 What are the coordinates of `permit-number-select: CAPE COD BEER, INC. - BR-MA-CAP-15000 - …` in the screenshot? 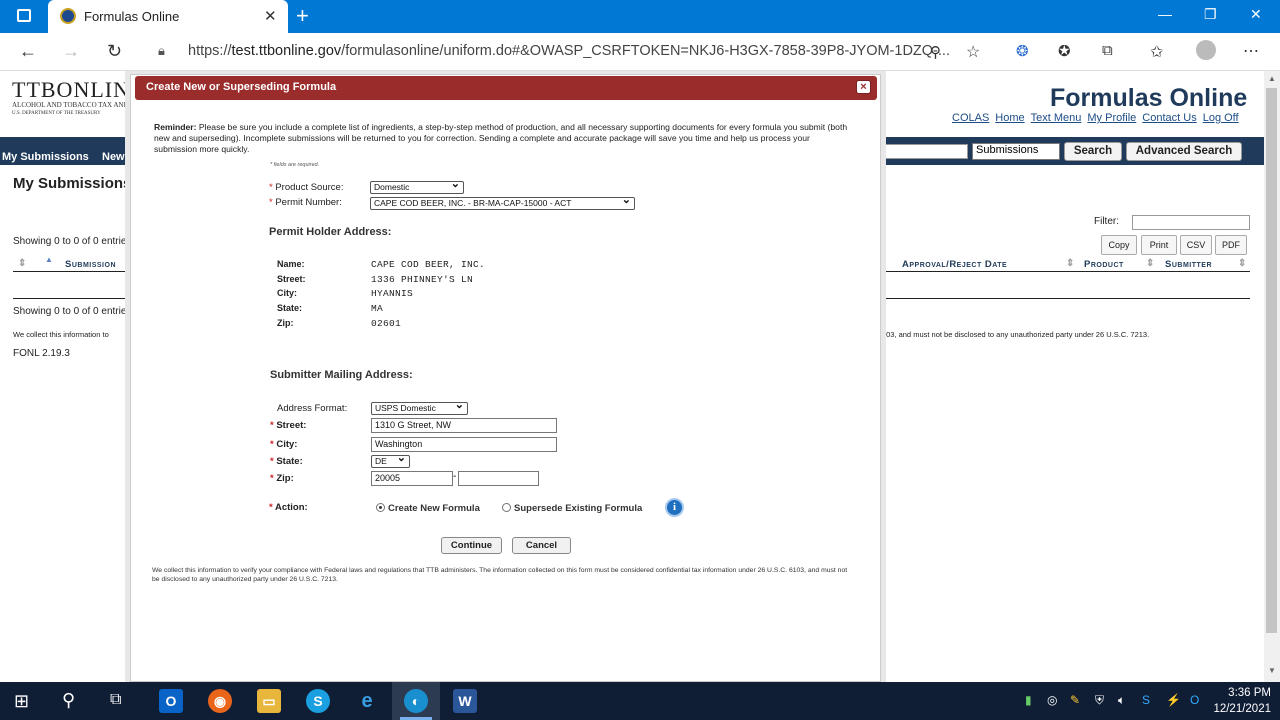 It's located at (502, 202).